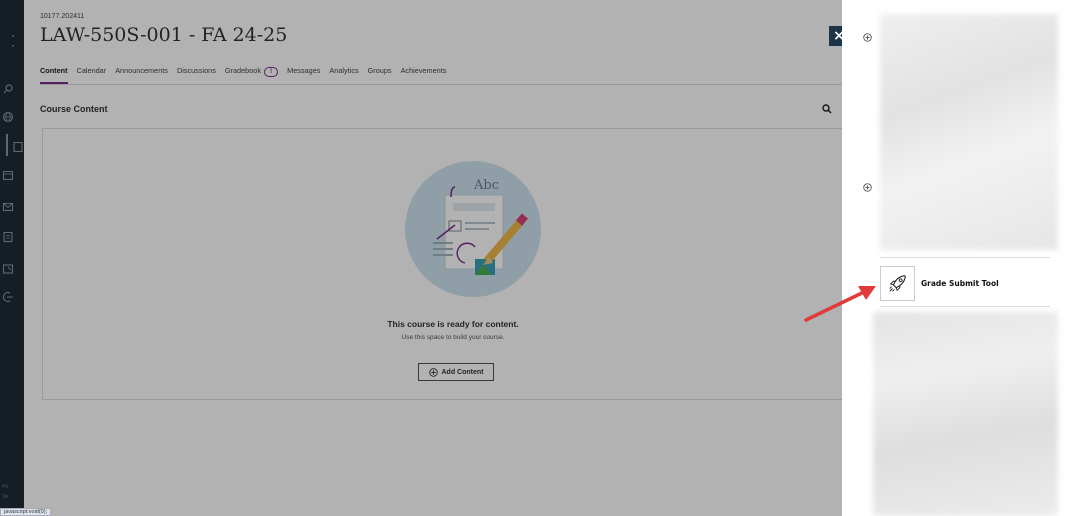 Image resolution: width=1065 pixels, height=516 pixels. What do you see at coordinates (12, 258) in the screenshot?
I see `left-nav: Pri Ter` at bounding box center [12, 258].